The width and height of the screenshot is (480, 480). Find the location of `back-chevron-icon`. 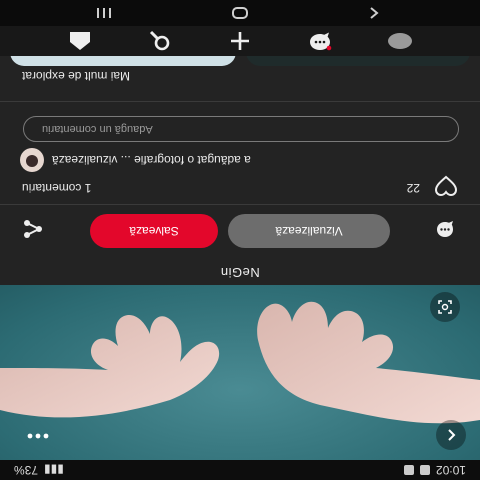

back-chevron-icon is located at coordinates (374, 13).